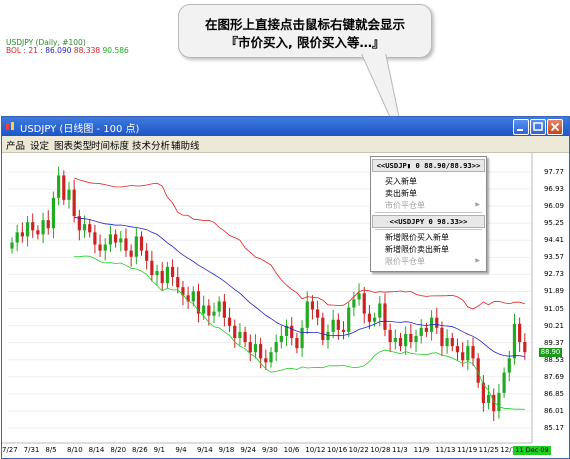  I want to click on x-tick-label: 9/30, so click(270, 450).